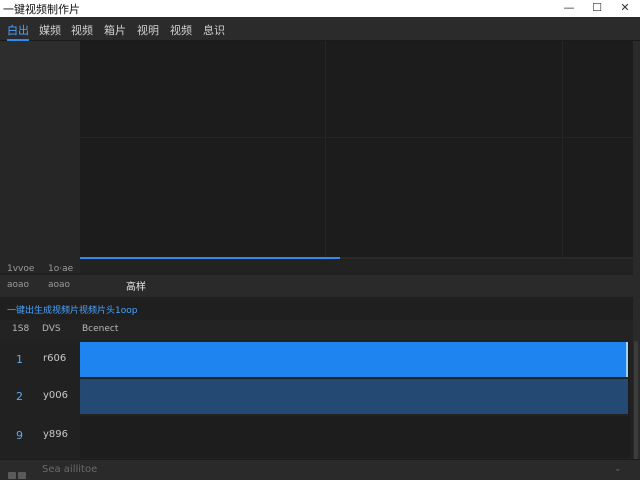  Describe the element at coordinates (19, 435) in the screenshot. I see `row-number: 9` at that location.